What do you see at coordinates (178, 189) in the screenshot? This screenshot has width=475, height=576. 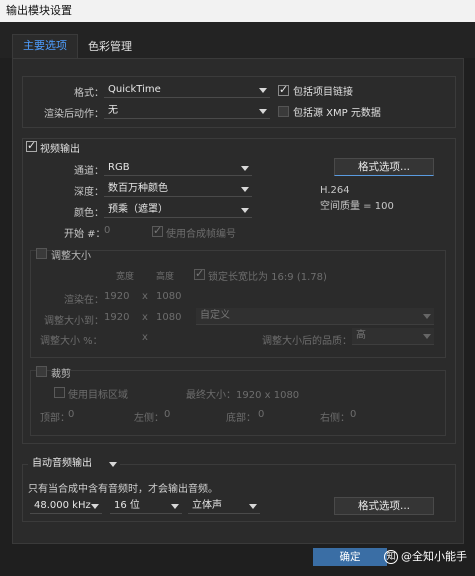 I see `depth-select: 数百万种颜色` at bounding box center [178, 189].